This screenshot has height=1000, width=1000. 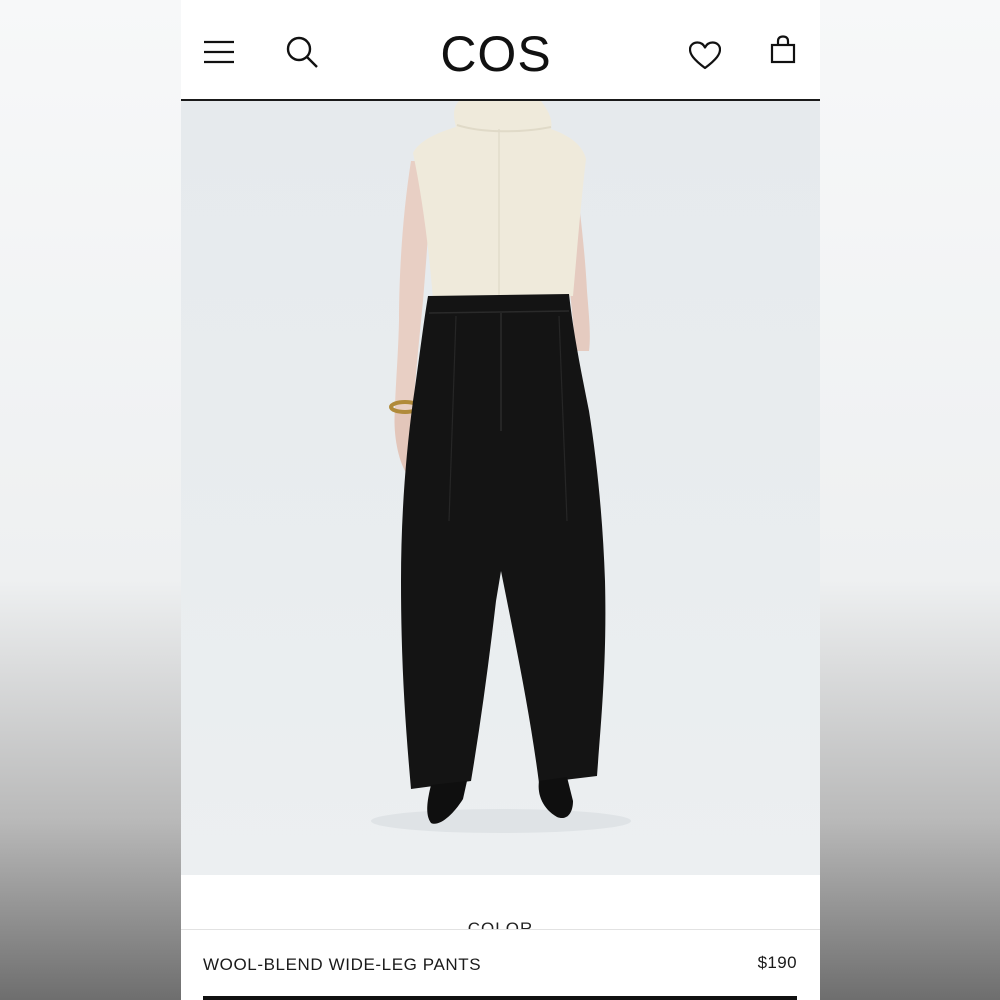 I want to click on shopping-bag-button, so click(x=783, y=50).